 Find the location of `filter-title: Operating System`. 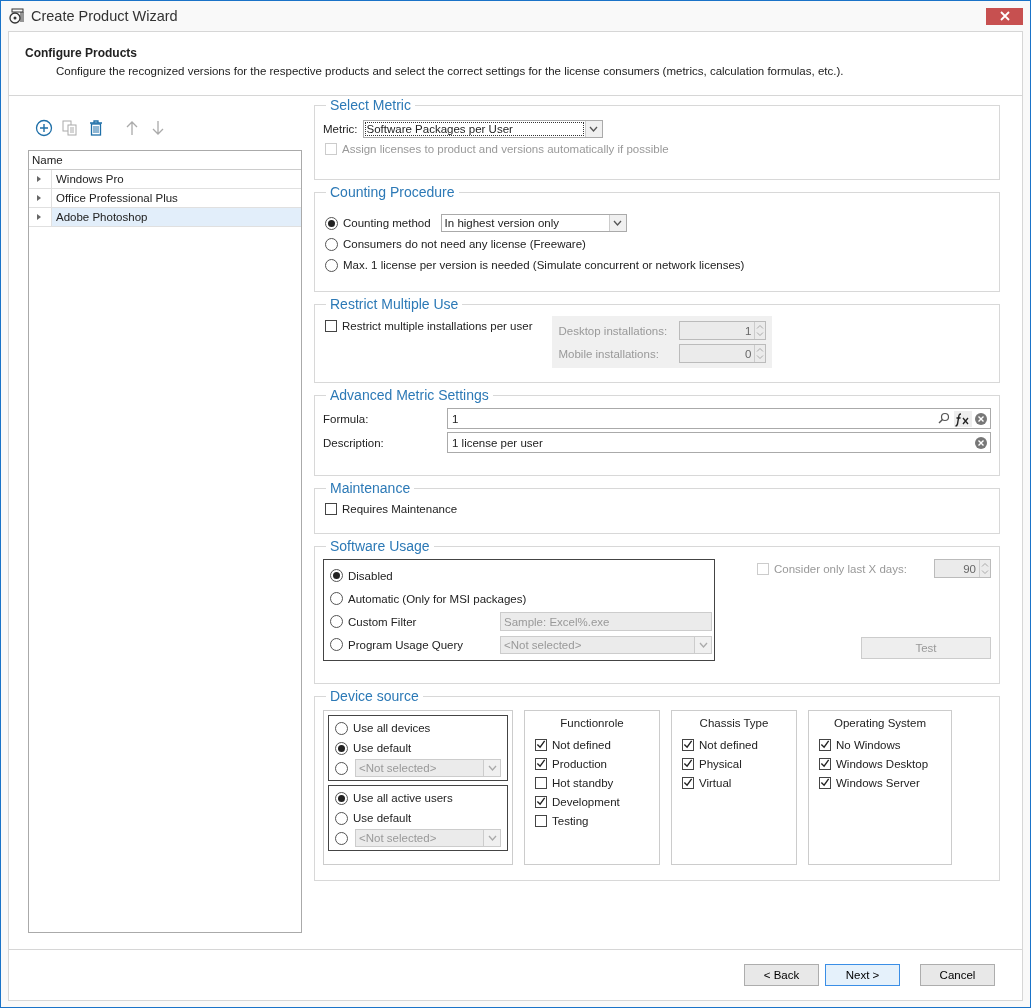

filter-title: Operating System is located at coordinates (879, 723).